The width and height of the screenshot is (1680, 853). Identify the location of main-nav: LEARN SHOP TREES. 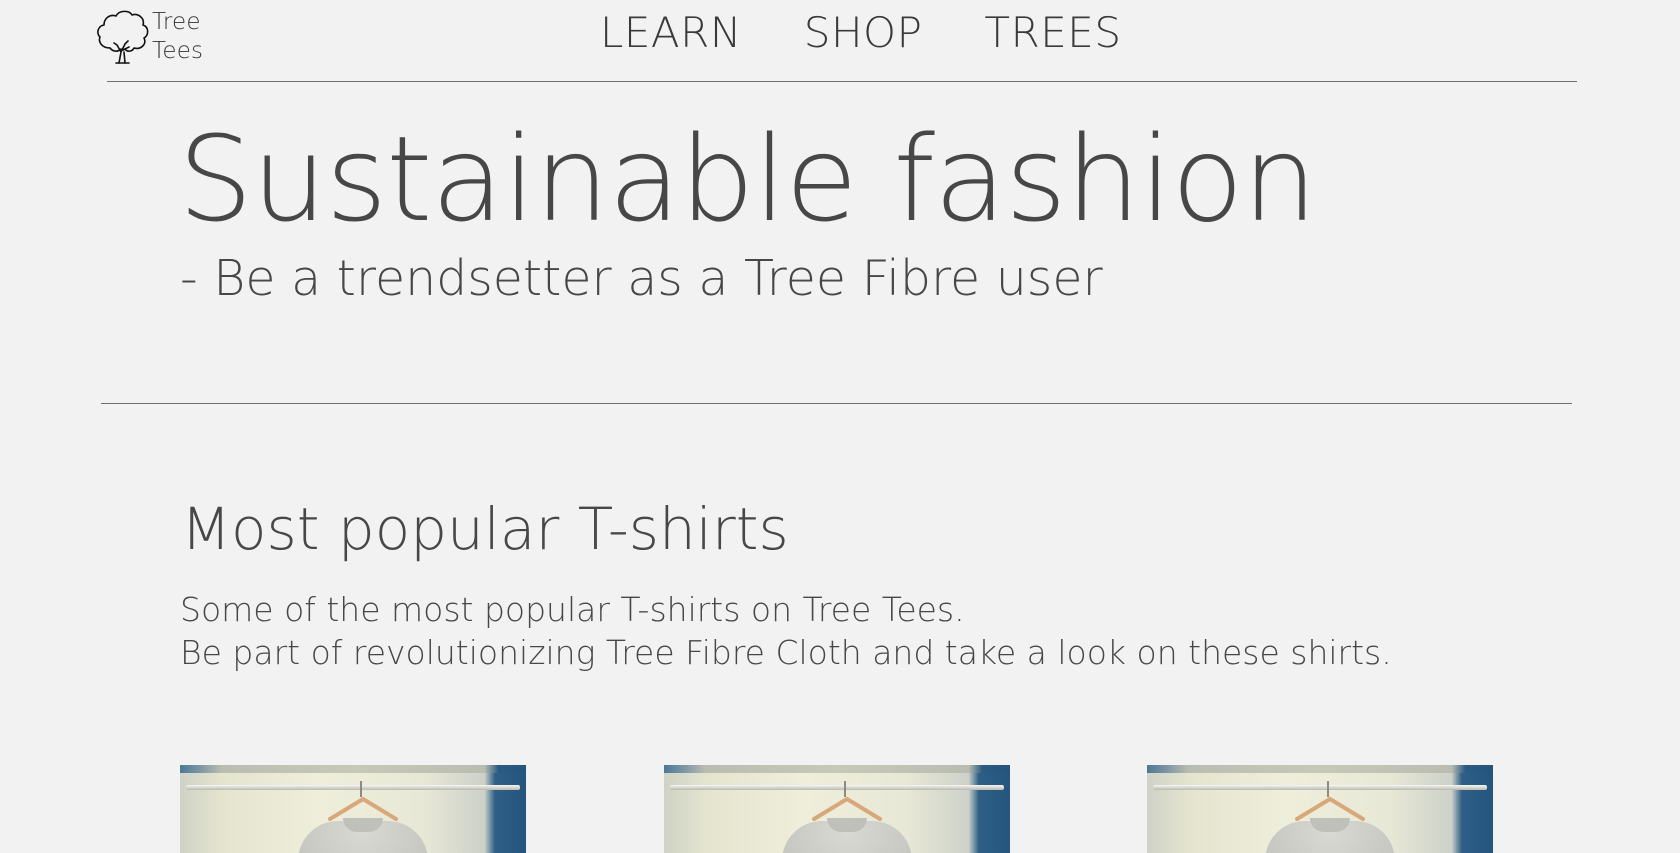
(892, 33).